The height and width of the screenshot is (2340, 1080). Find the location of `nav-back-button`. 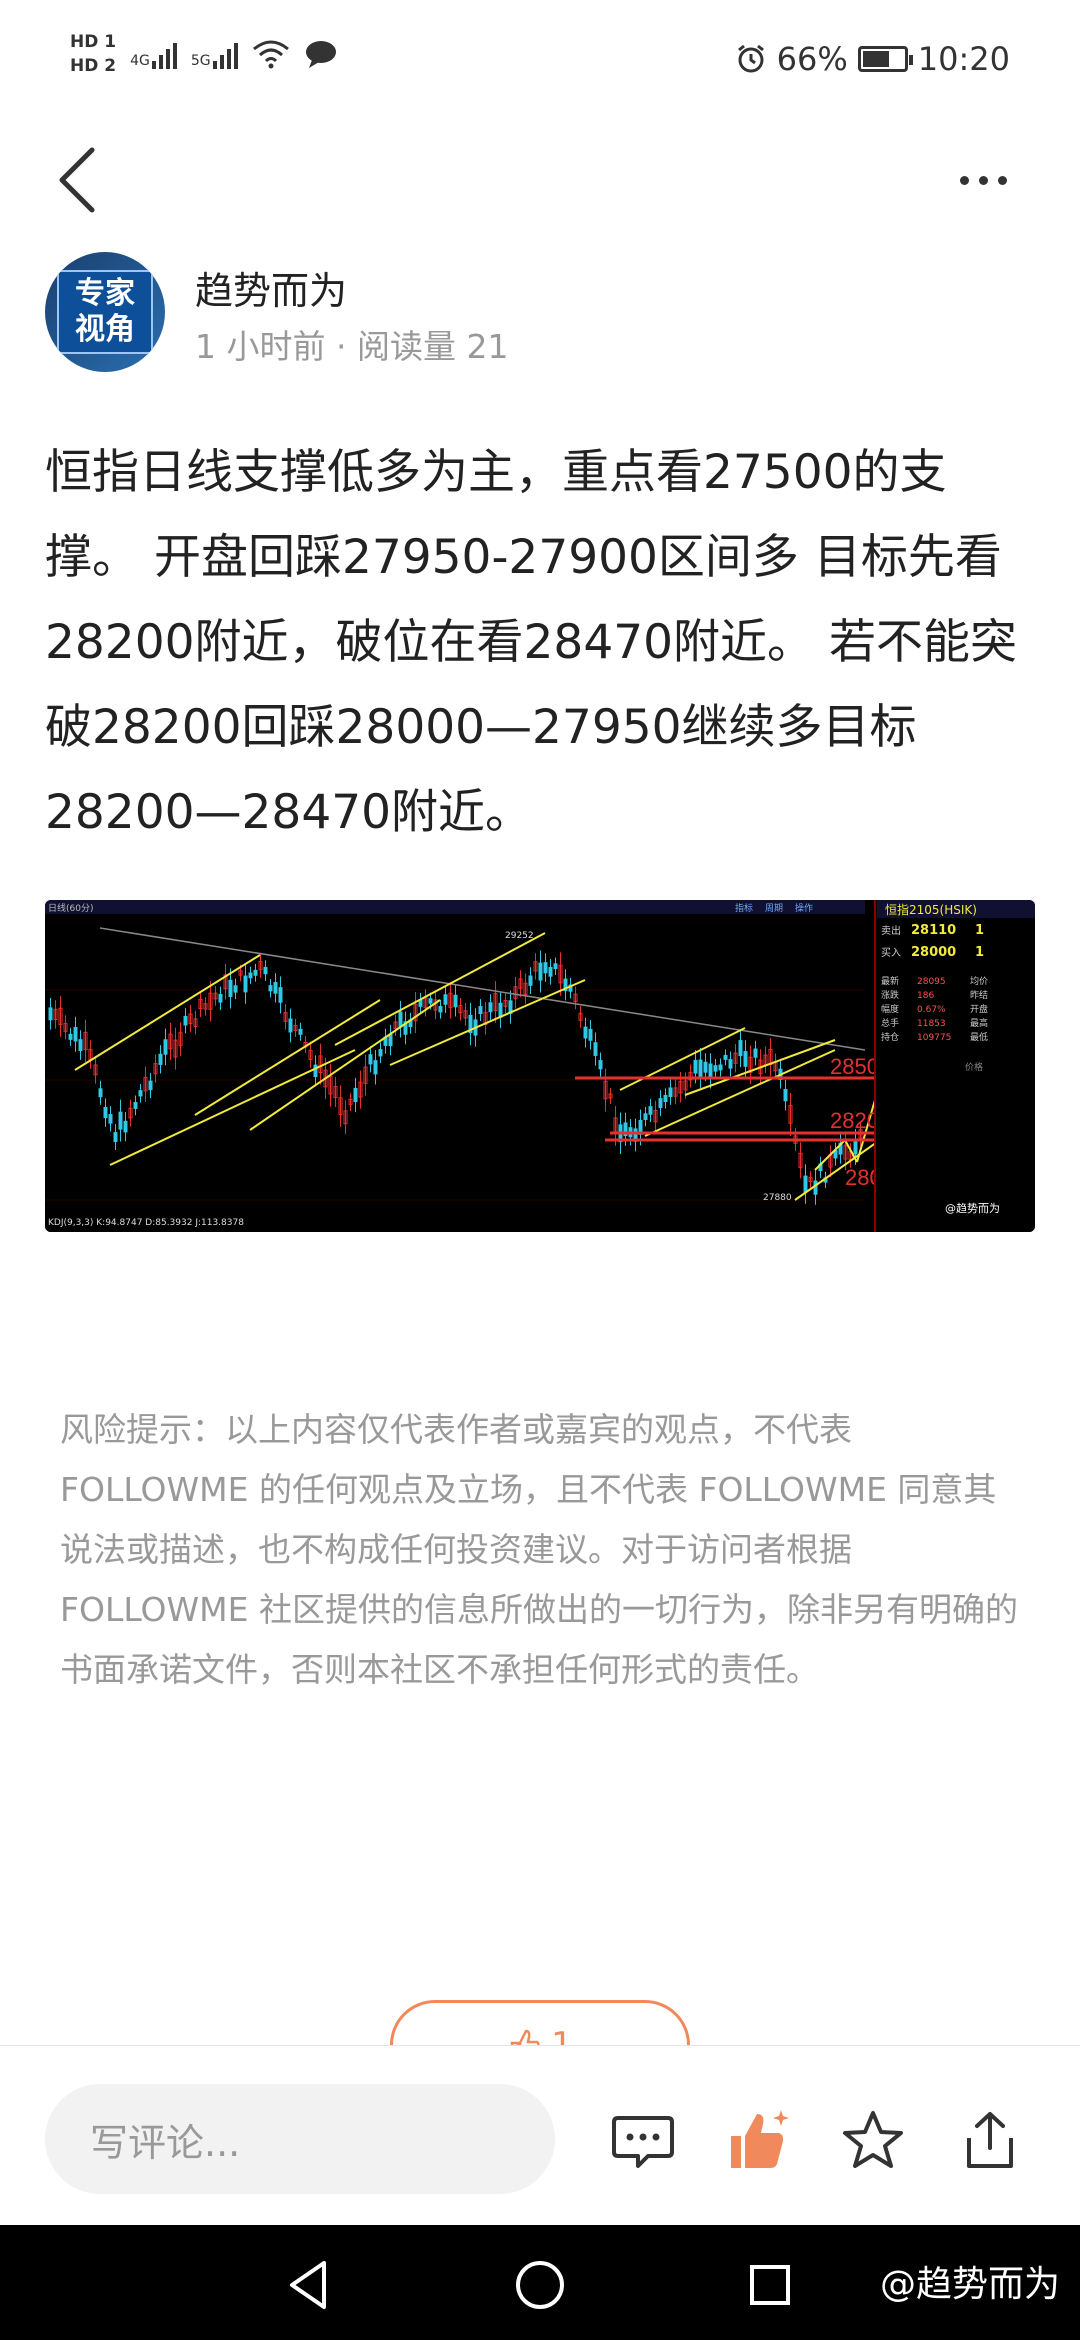

nav-back-button is located at coordinates (310, 2285).